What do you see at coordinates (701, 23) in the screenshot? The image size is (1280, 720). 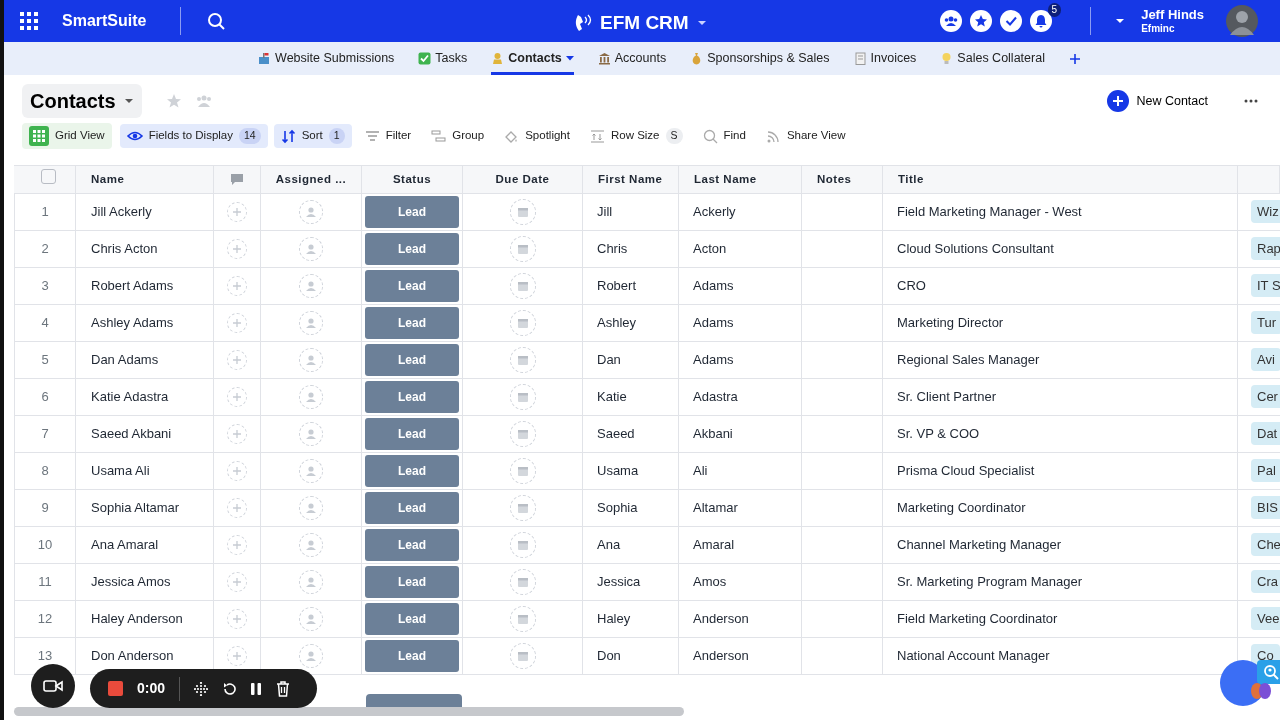 I see `caret-icon` at bounding box center [701, 23].